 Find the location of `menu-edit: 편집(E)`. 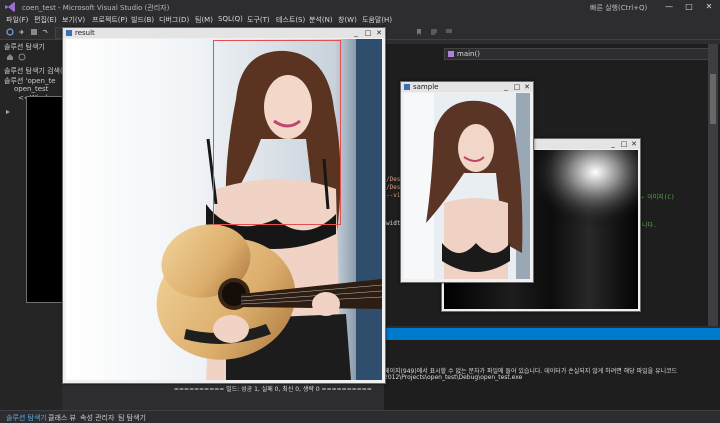

menu-edit: 편집(E) is located at coordinates (45, 20).